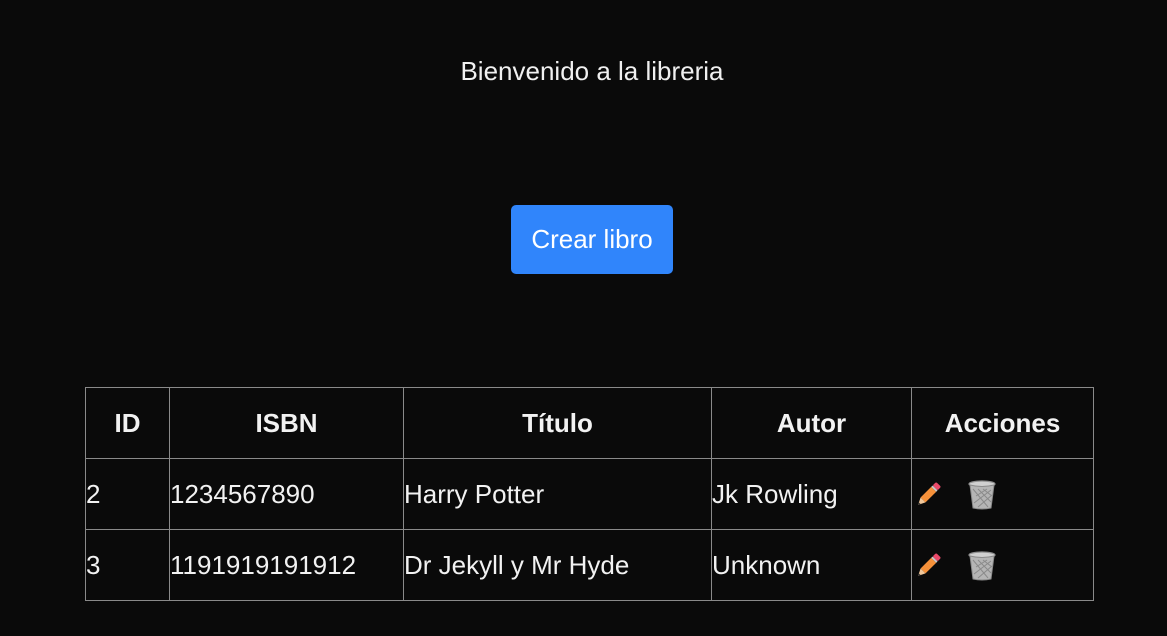 This screenshot has width=1167, height=636. What do you see at coordinates (557, 423) in the screenshot?
I see `column-header-title: Título` at bounding box center [557, 423].